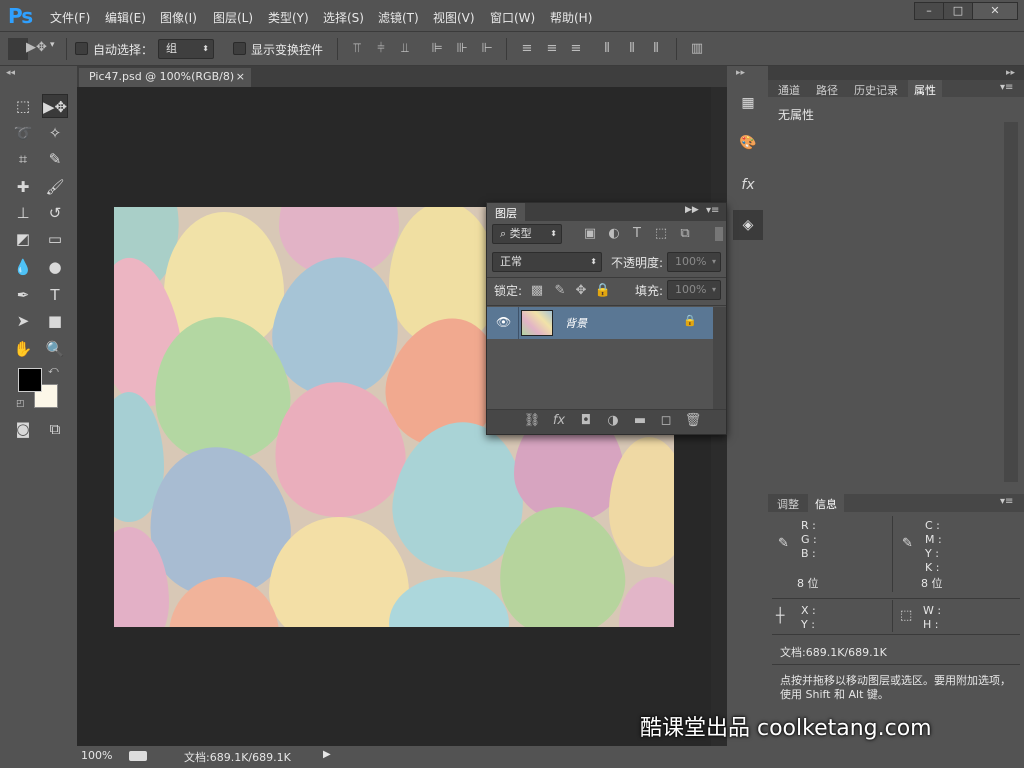 This screenshot has height=768, width=1024. I want to click on panel-menu-icon: ▾≡, so click(1006, 87).